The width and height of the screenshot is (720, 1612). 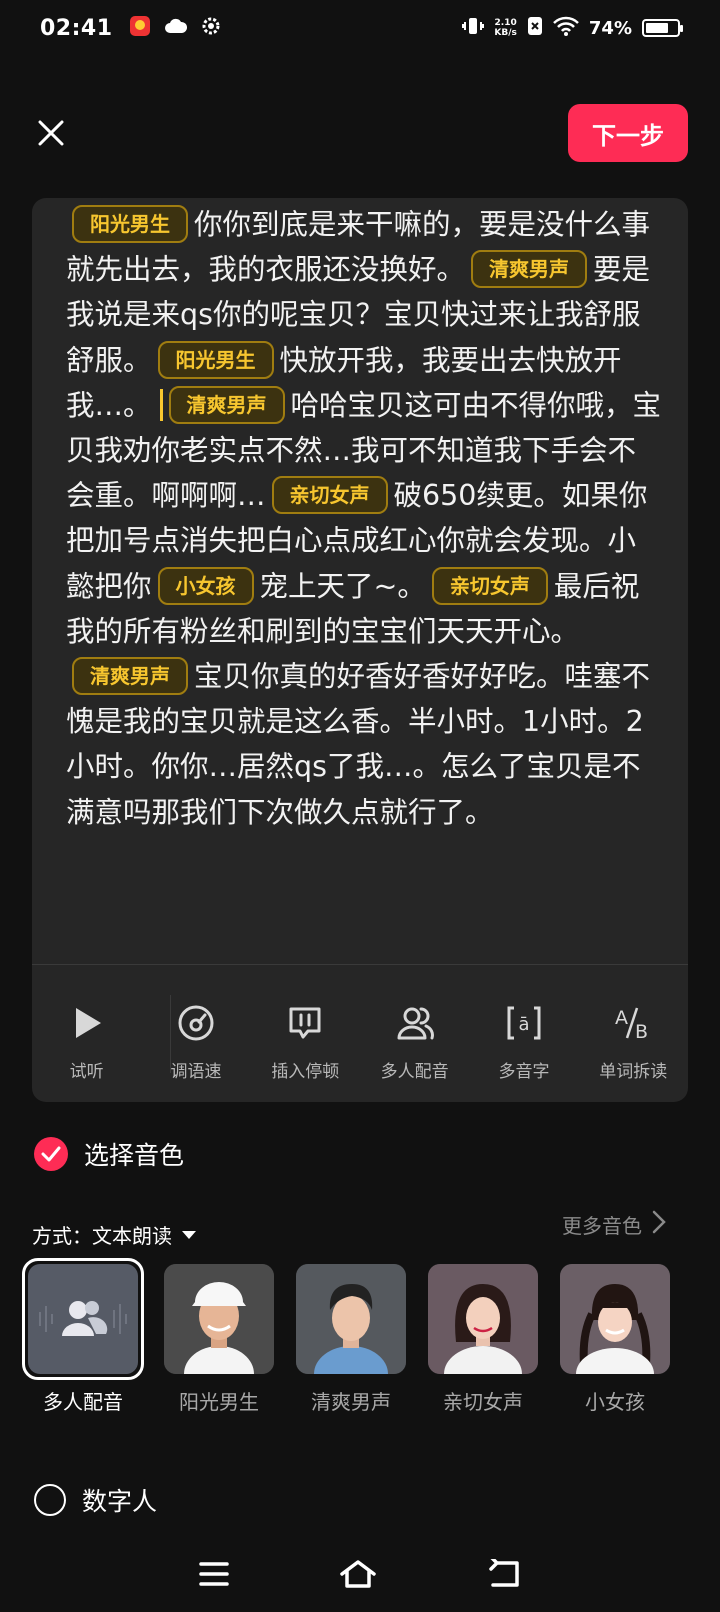 What do you see at coordinates (657, 28) in the screenshot?
I see `battery-fill` at bounding box center [657, 28].